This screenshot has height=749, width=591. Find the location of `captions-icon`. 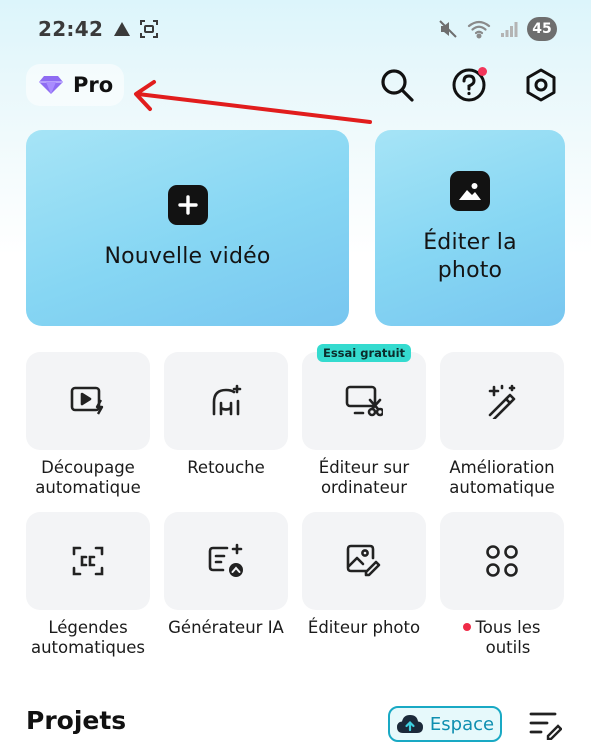

captions-icon is located at coordinates (88, 561).